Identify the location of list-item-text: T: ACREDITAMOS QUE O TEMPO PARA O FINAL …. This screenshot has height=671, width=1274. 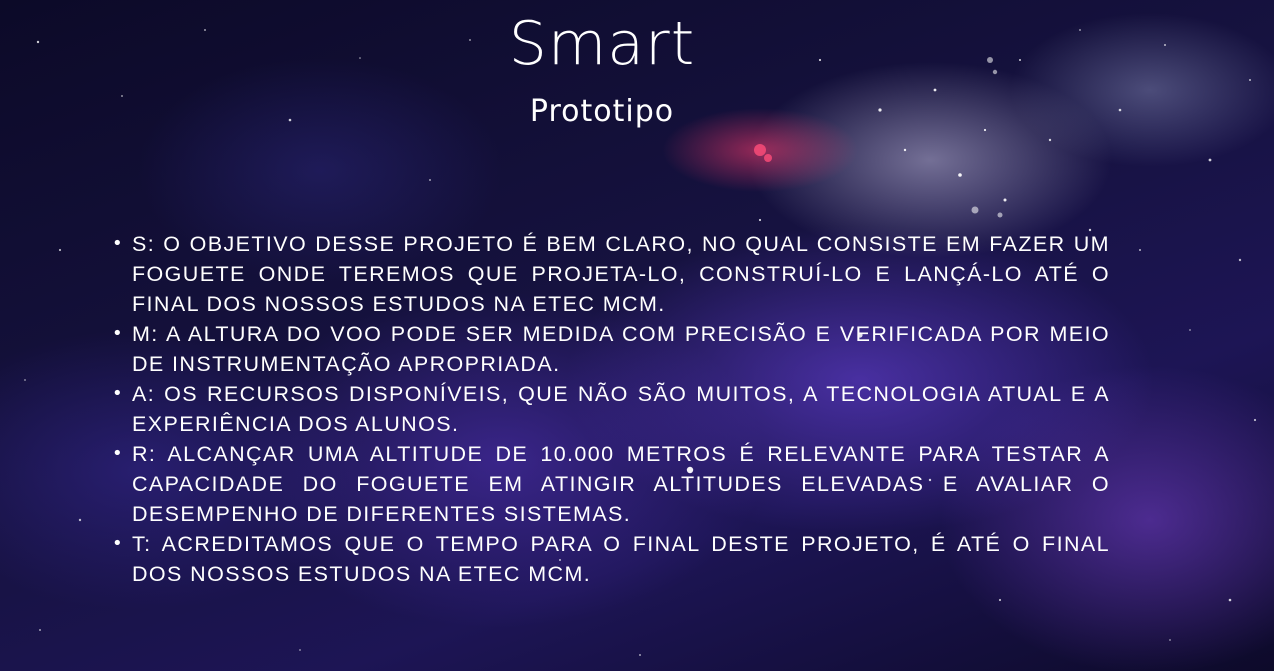
(621, 559).